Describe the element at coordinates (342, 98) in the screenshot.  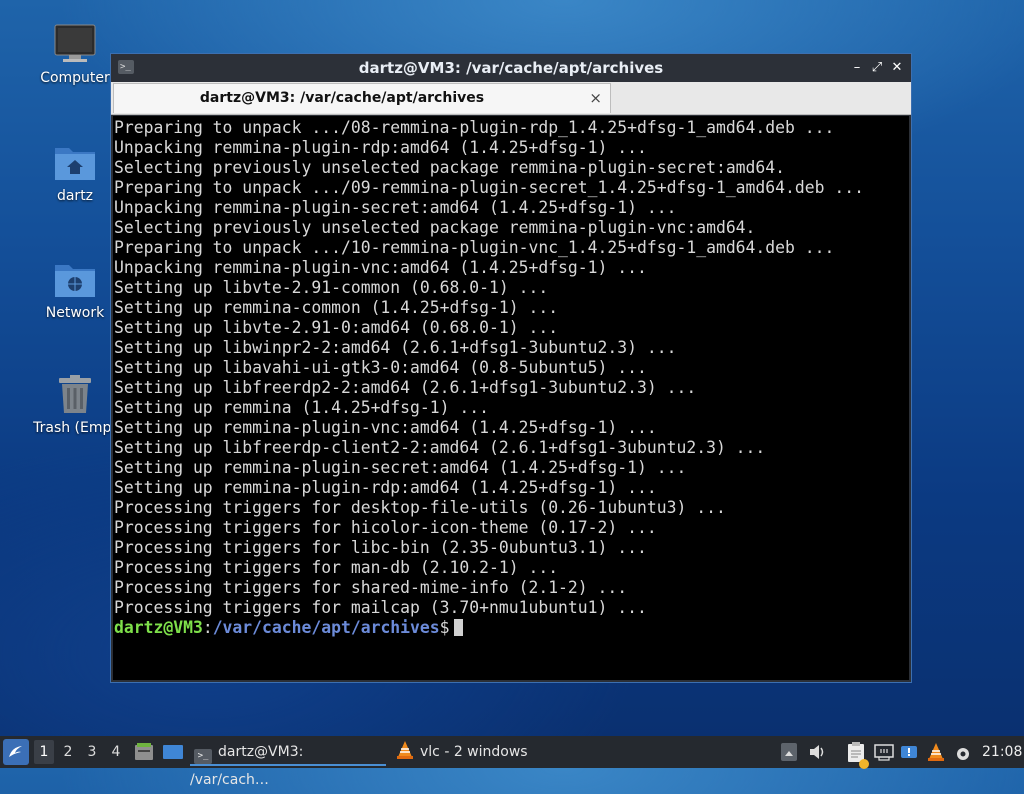
I see `tab-label: dartz@VM3: /var/cache/apt/archives` at that location.